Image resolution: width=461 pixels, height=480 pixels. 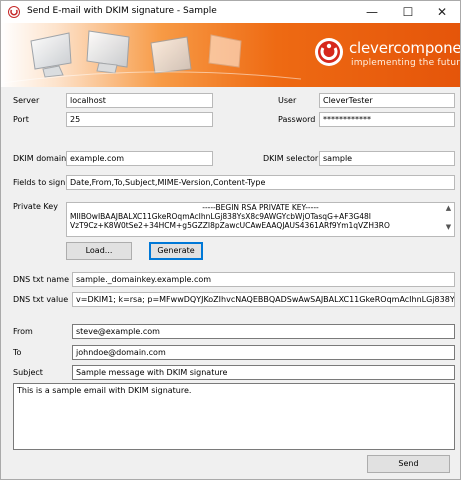 I want to click on send-button: Send, so click(x=408, y=464).